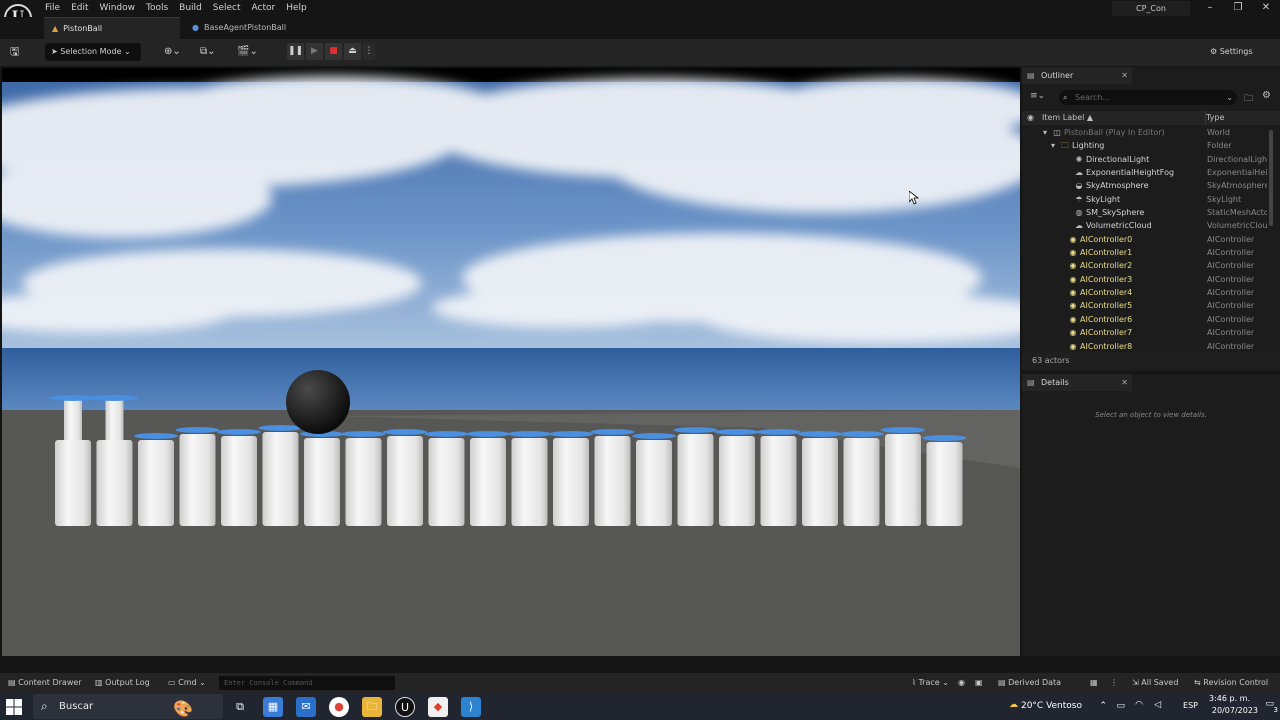  Describe the element at coordinates (438, 707) in the screenshot. I see `sourcetree-icon: ◆` at that location.